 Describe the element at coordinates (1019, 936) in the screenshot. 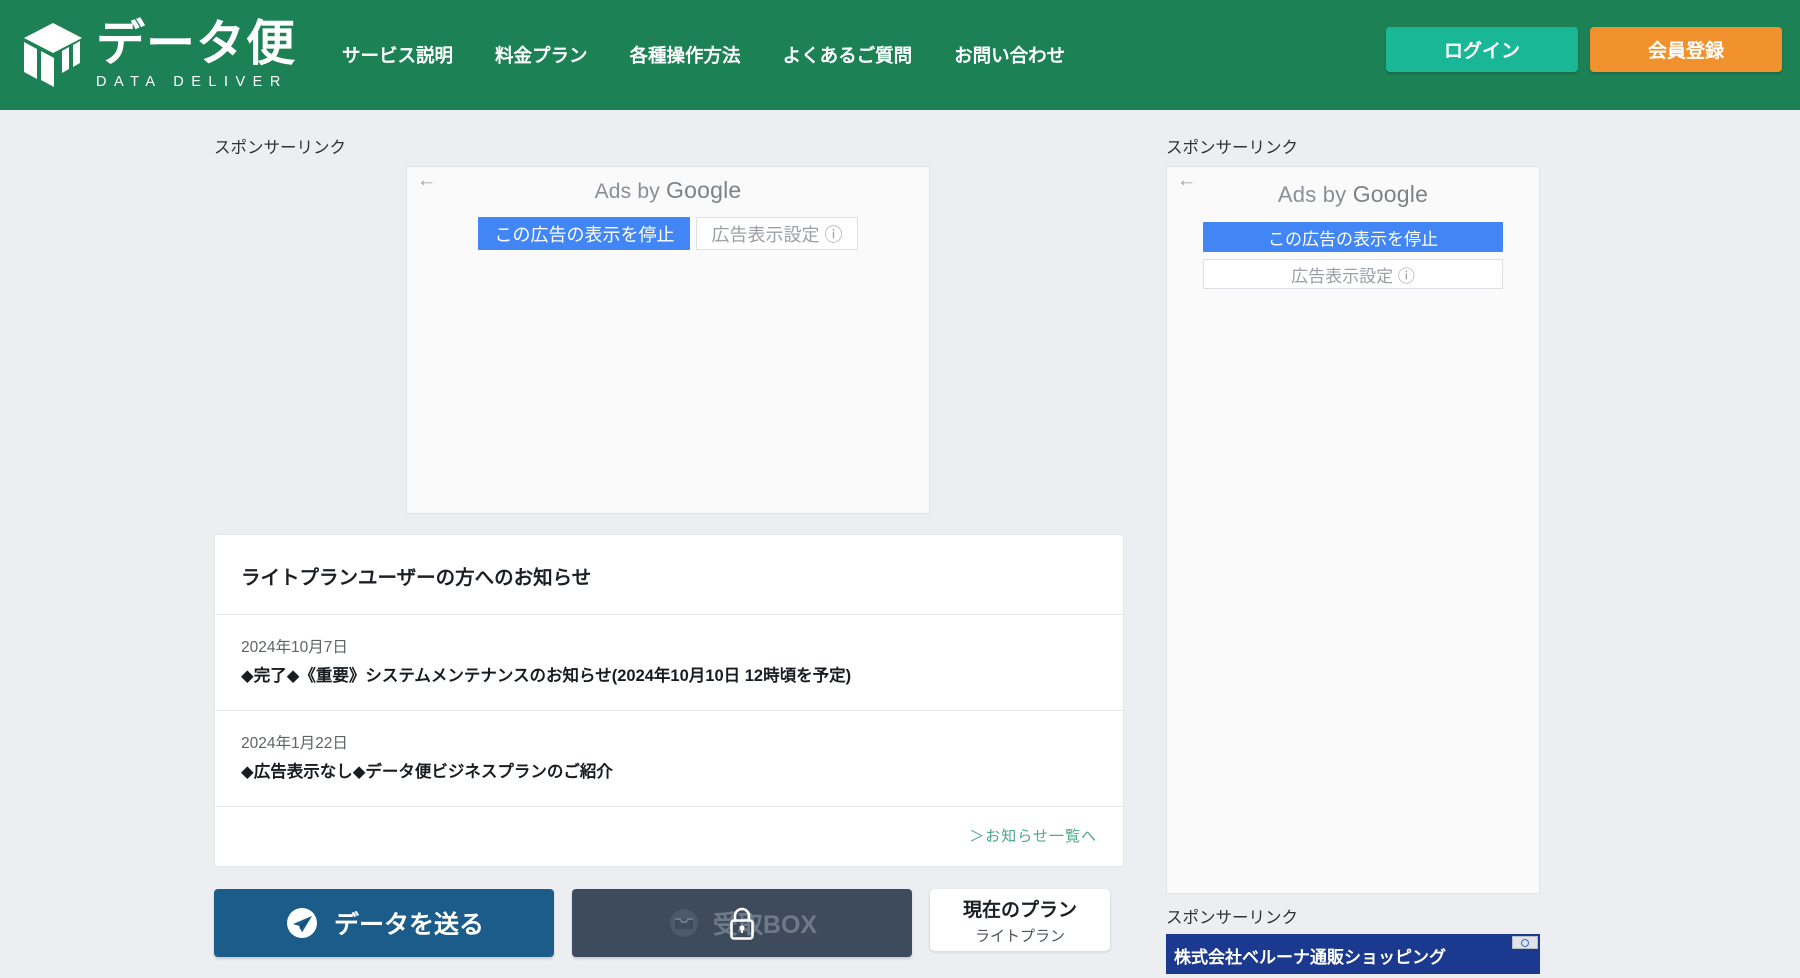

I see `current-plan-name: ライトプラン` at that location.